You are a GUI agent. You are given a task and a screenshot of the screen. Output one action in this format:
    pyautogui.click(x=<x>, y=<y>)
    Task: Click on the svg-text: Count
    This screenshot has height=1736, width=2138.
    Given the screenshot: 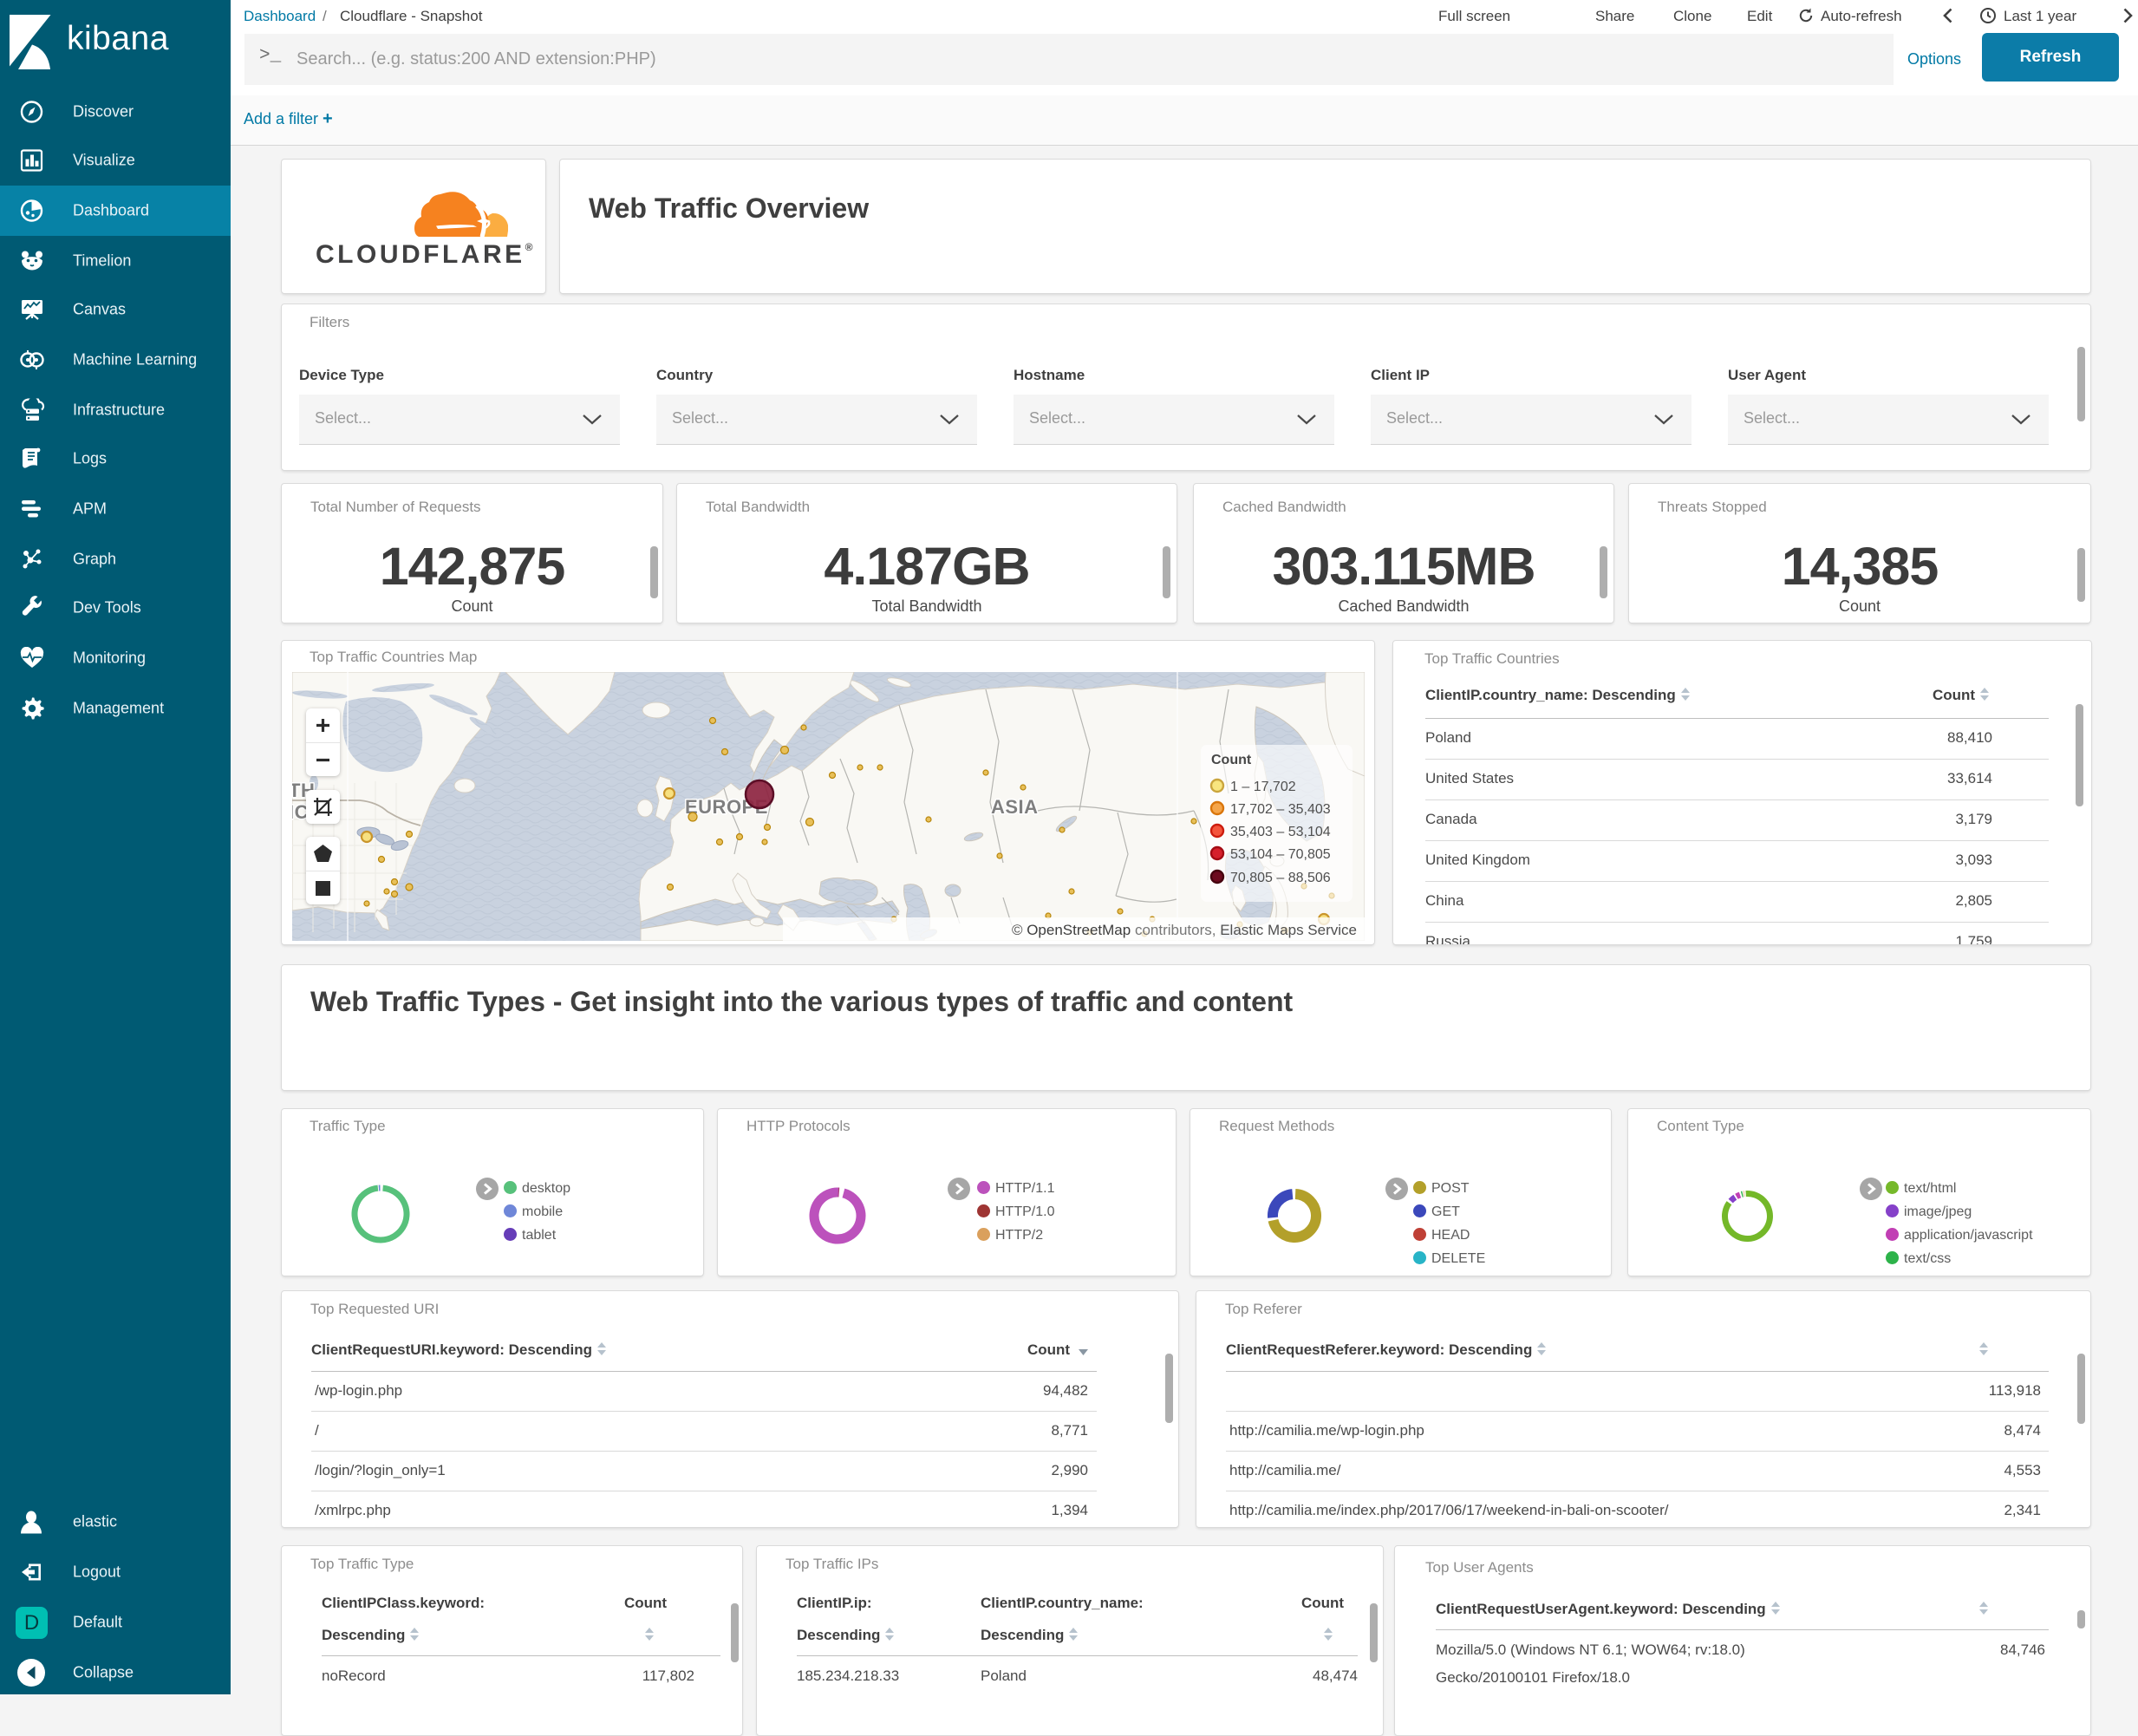 What is the action you would take?
    pyautogui.click(x=1231, y=760)
    